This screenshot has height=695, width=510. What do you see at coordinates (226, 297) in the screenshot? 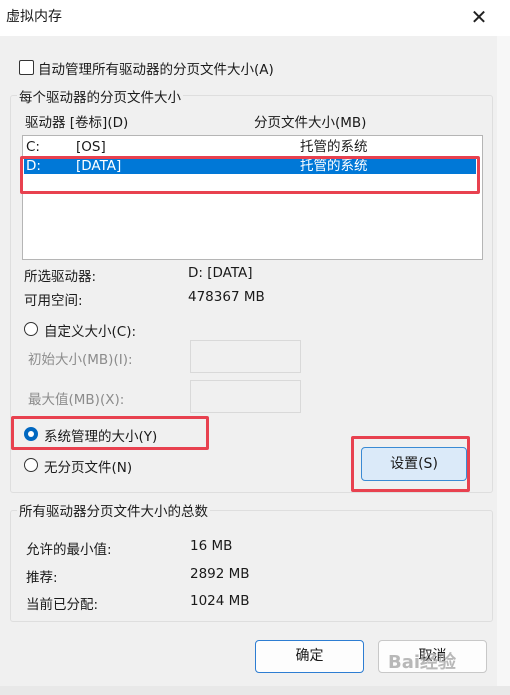
I see `free-space-value: 478367 MB` at bounding box center [226, 297].